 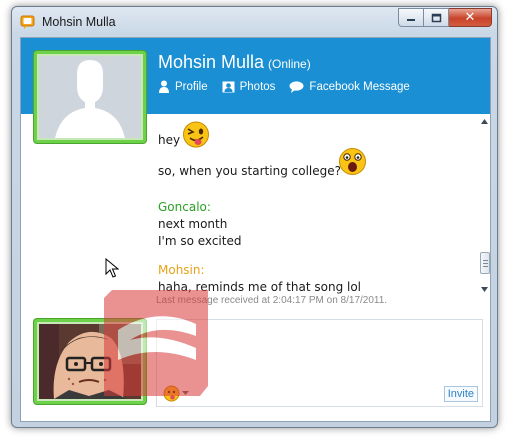 What do you see at coordinates (249, 171) in the screenshot?
I see `message-text: so, when you starting college?` at bounding box center [249, 171].